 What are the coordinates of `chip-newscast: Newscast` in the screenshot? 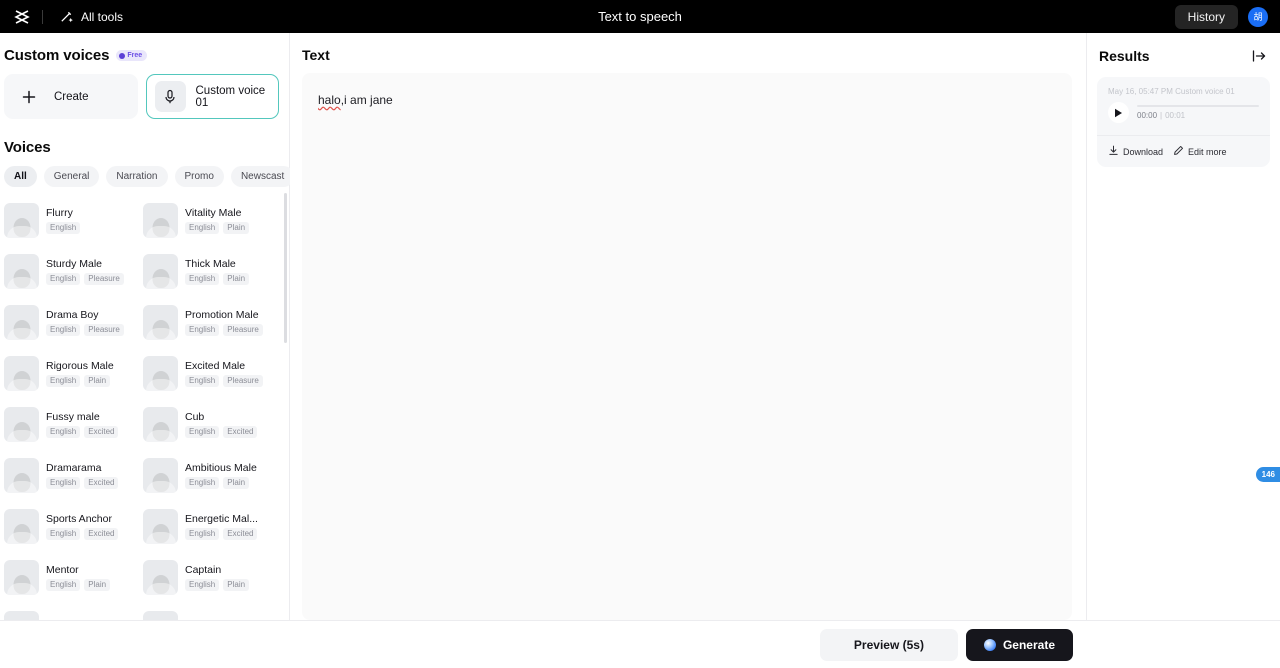 It's located at (262, 176).